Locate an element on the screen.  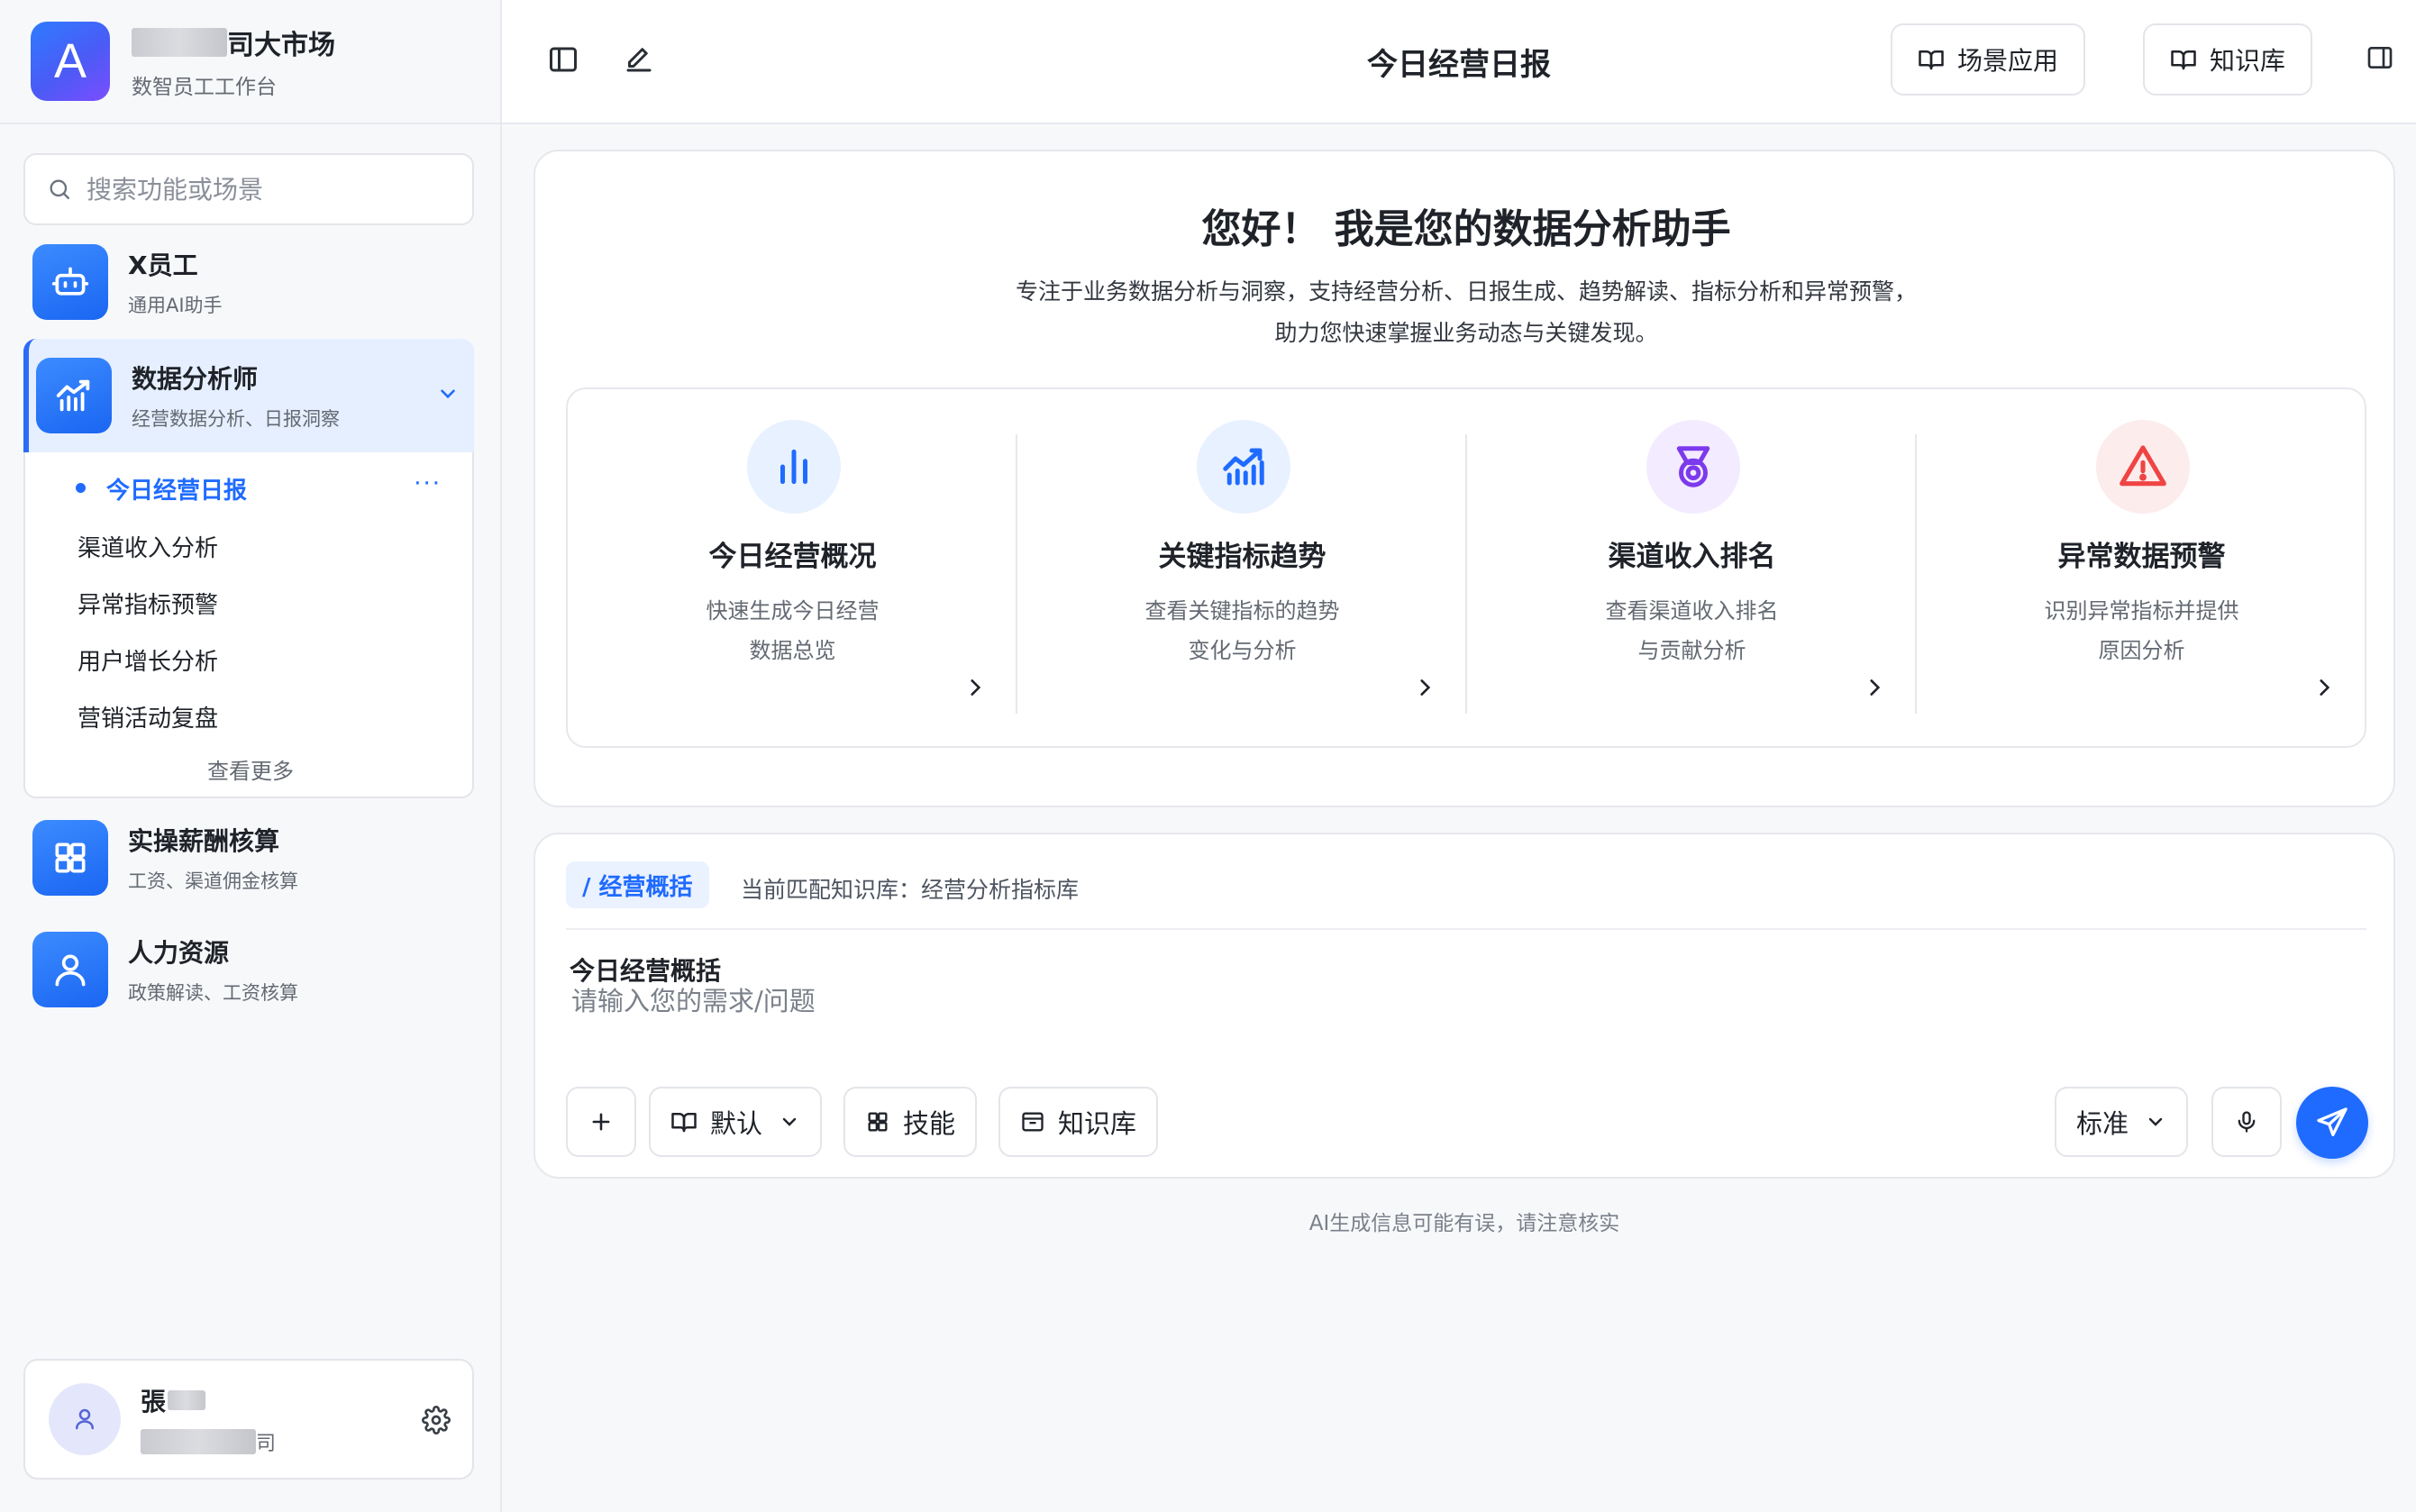
agent-text: X员工 通用AI助手 is located at coordinates (175, 282).